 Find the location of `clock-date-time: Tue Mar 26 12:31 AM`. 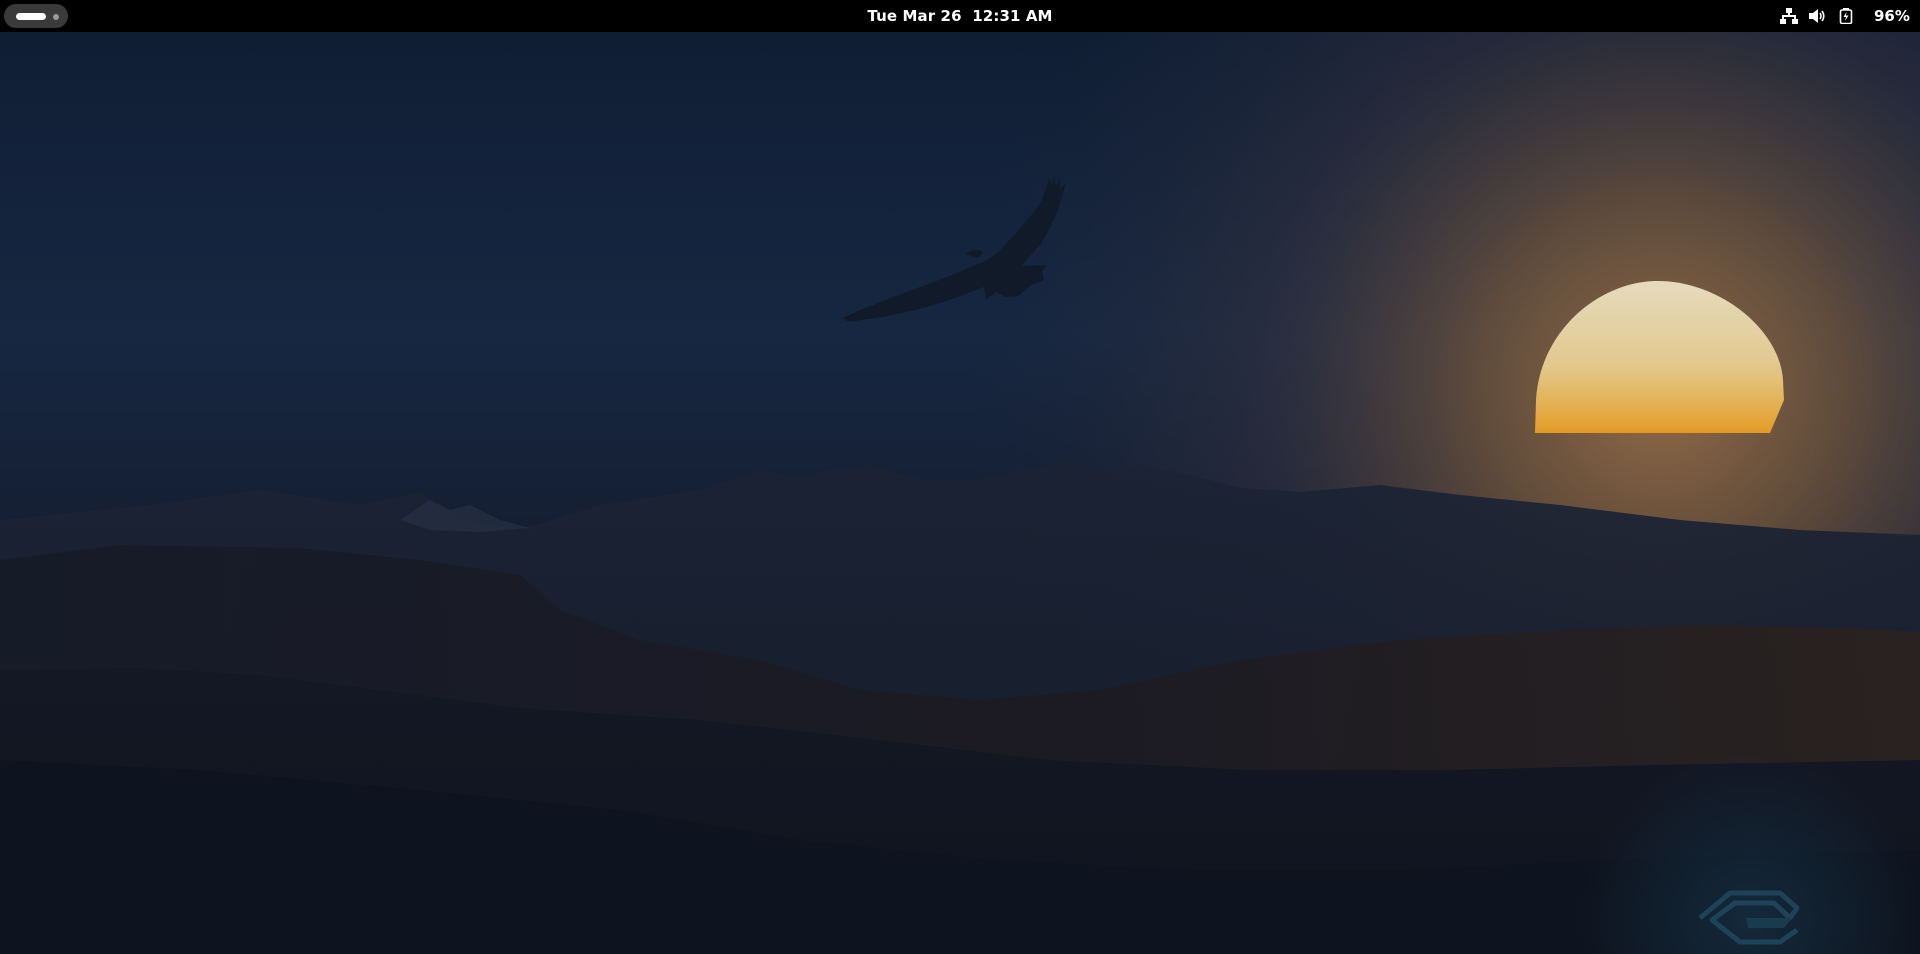

clock-date-time: Tue Mar 26 12:31 AM is located at coordinates (960, 16).